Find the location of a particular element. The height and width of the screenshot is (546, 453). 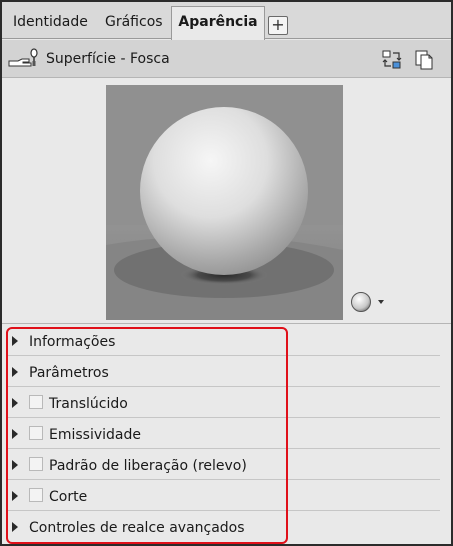

section-emissividade: Emissividade is located at coordinates (224, 433).